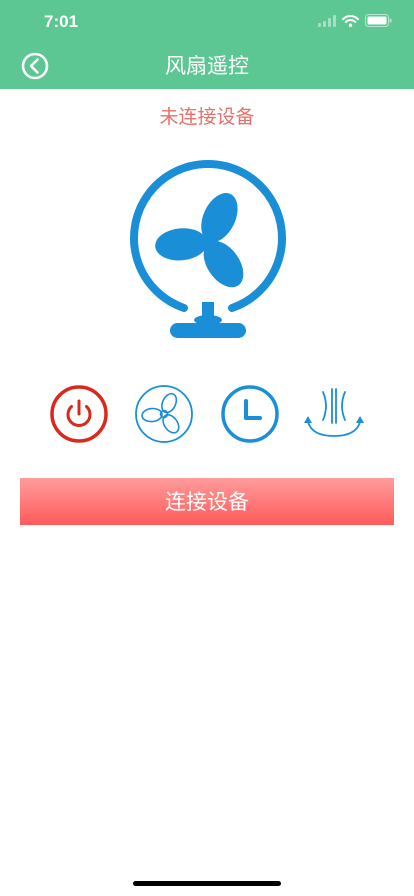 The image size is (414, 896). I want to click on wifi-icon, so click(350, 20).